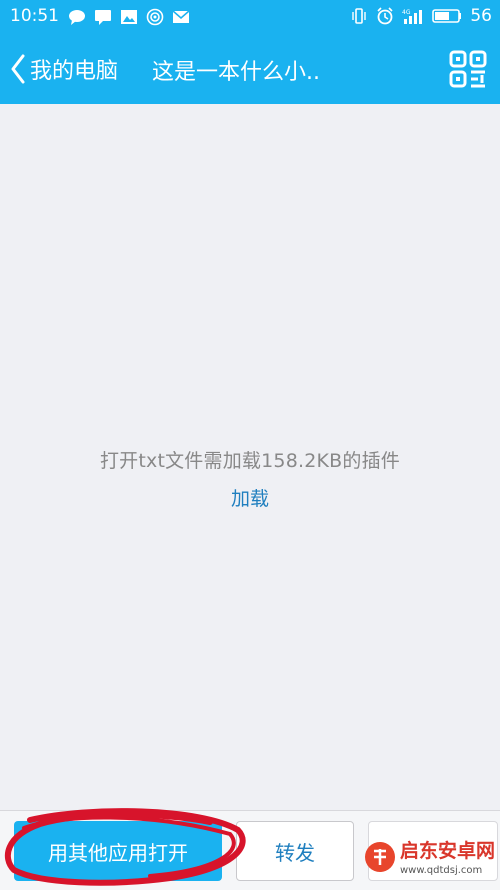  What do you see at coordinates (481, 16) in the screenshot?
I see `battery-level: 56` at bounding box center [481, 16].